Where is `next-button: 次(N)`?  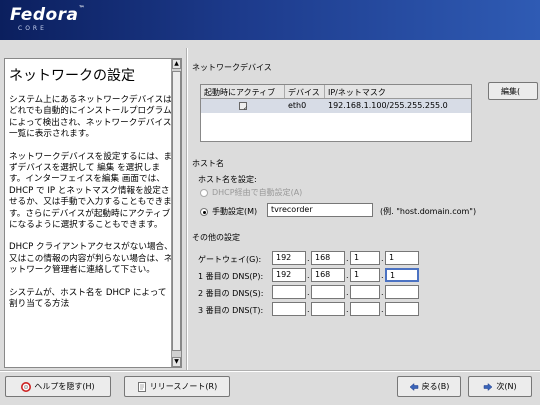 next-button: 次(N) is located at coordinates (500, 386).